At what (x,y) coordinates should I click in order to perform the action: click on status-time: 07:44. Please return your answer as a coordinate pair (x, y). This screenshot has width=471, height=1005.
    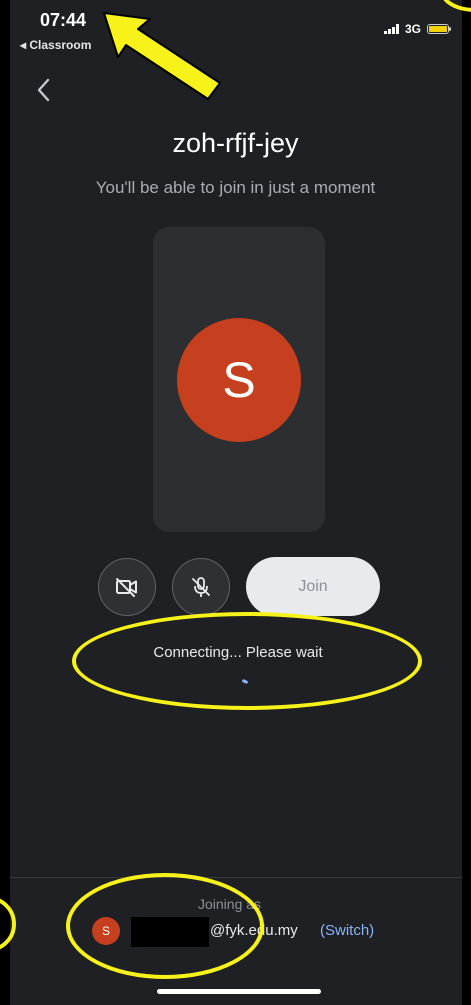
    Looking at the image, I should click on (63, 20).